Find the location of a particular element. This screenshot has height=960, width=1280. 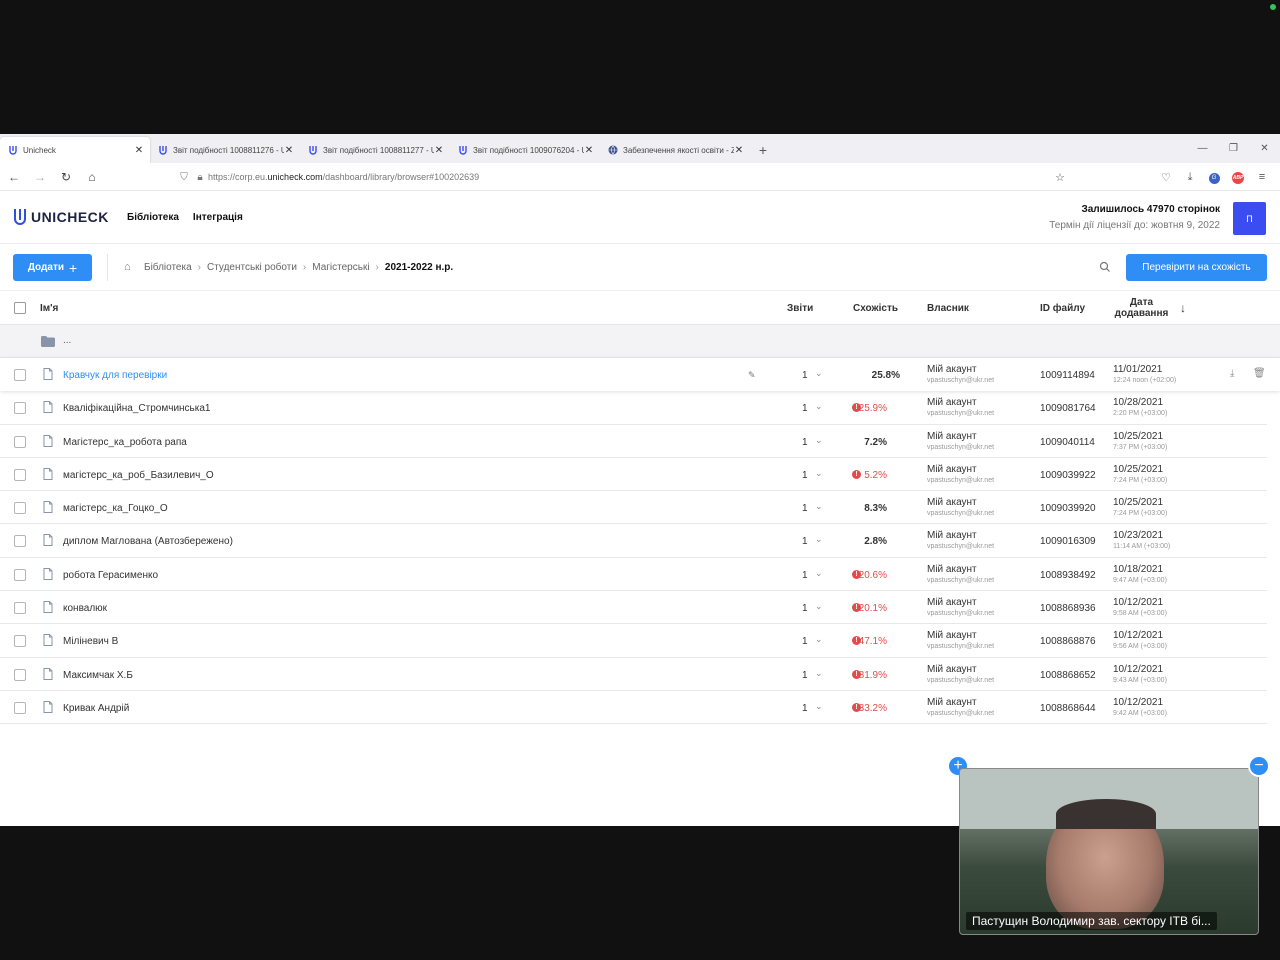

similarity-value: 2.8% is located at coordinates (875, 541).